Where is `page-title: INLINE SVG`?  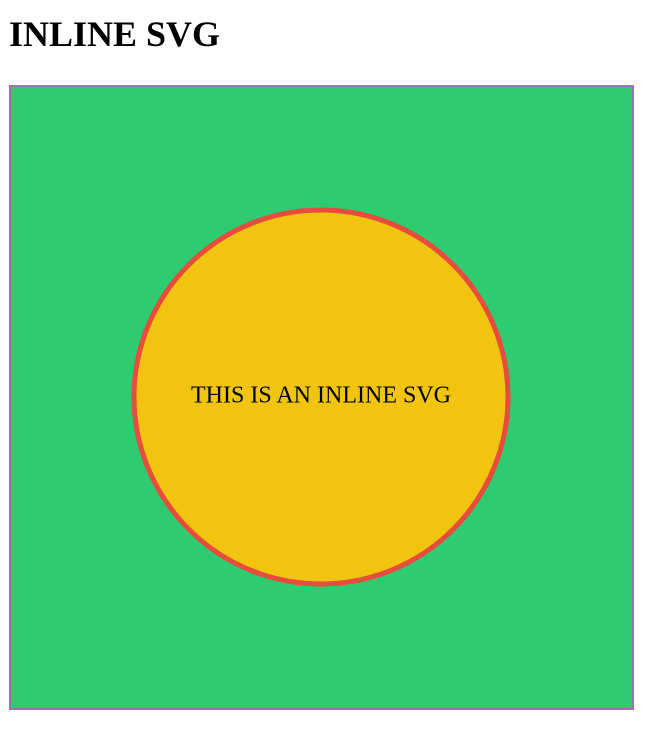
page-title: INLINE SVG is located at coordinates (115, 34).